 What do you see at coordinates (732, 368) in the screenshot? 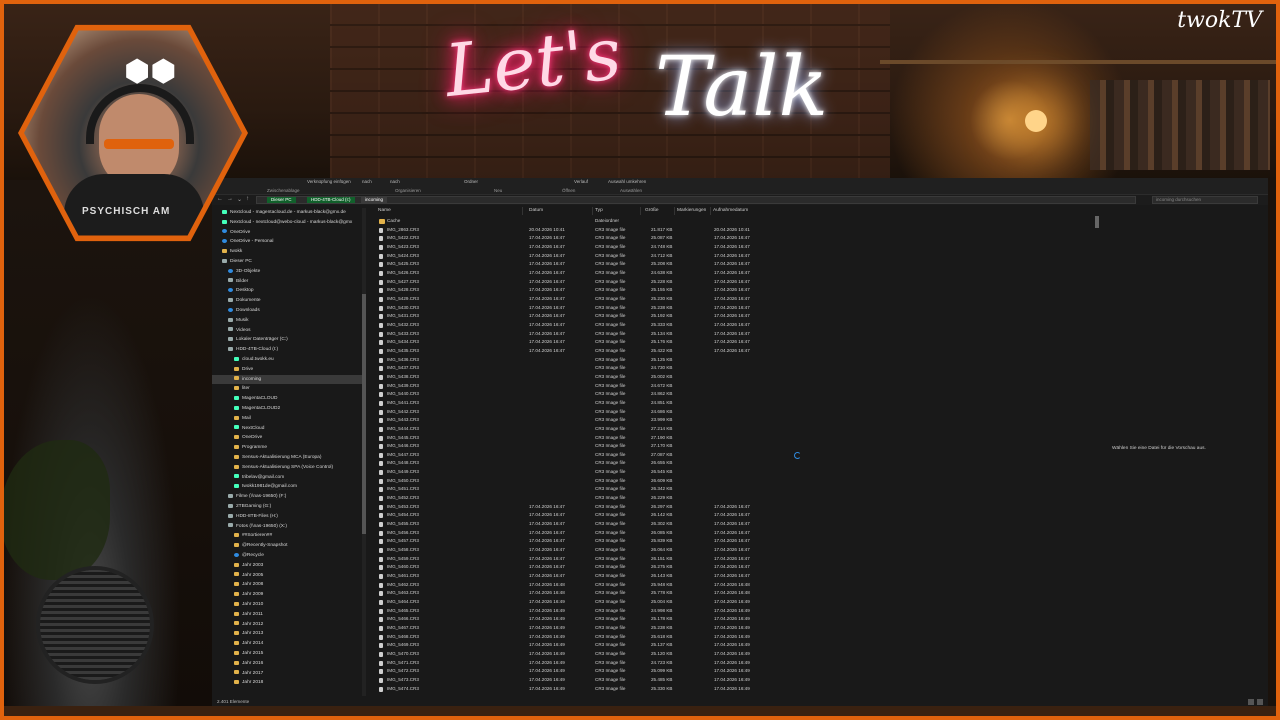
I see `file-row: IMG_5437.CR3 CR3 Image file 24.730 KB` at bounding box center [732, 368].